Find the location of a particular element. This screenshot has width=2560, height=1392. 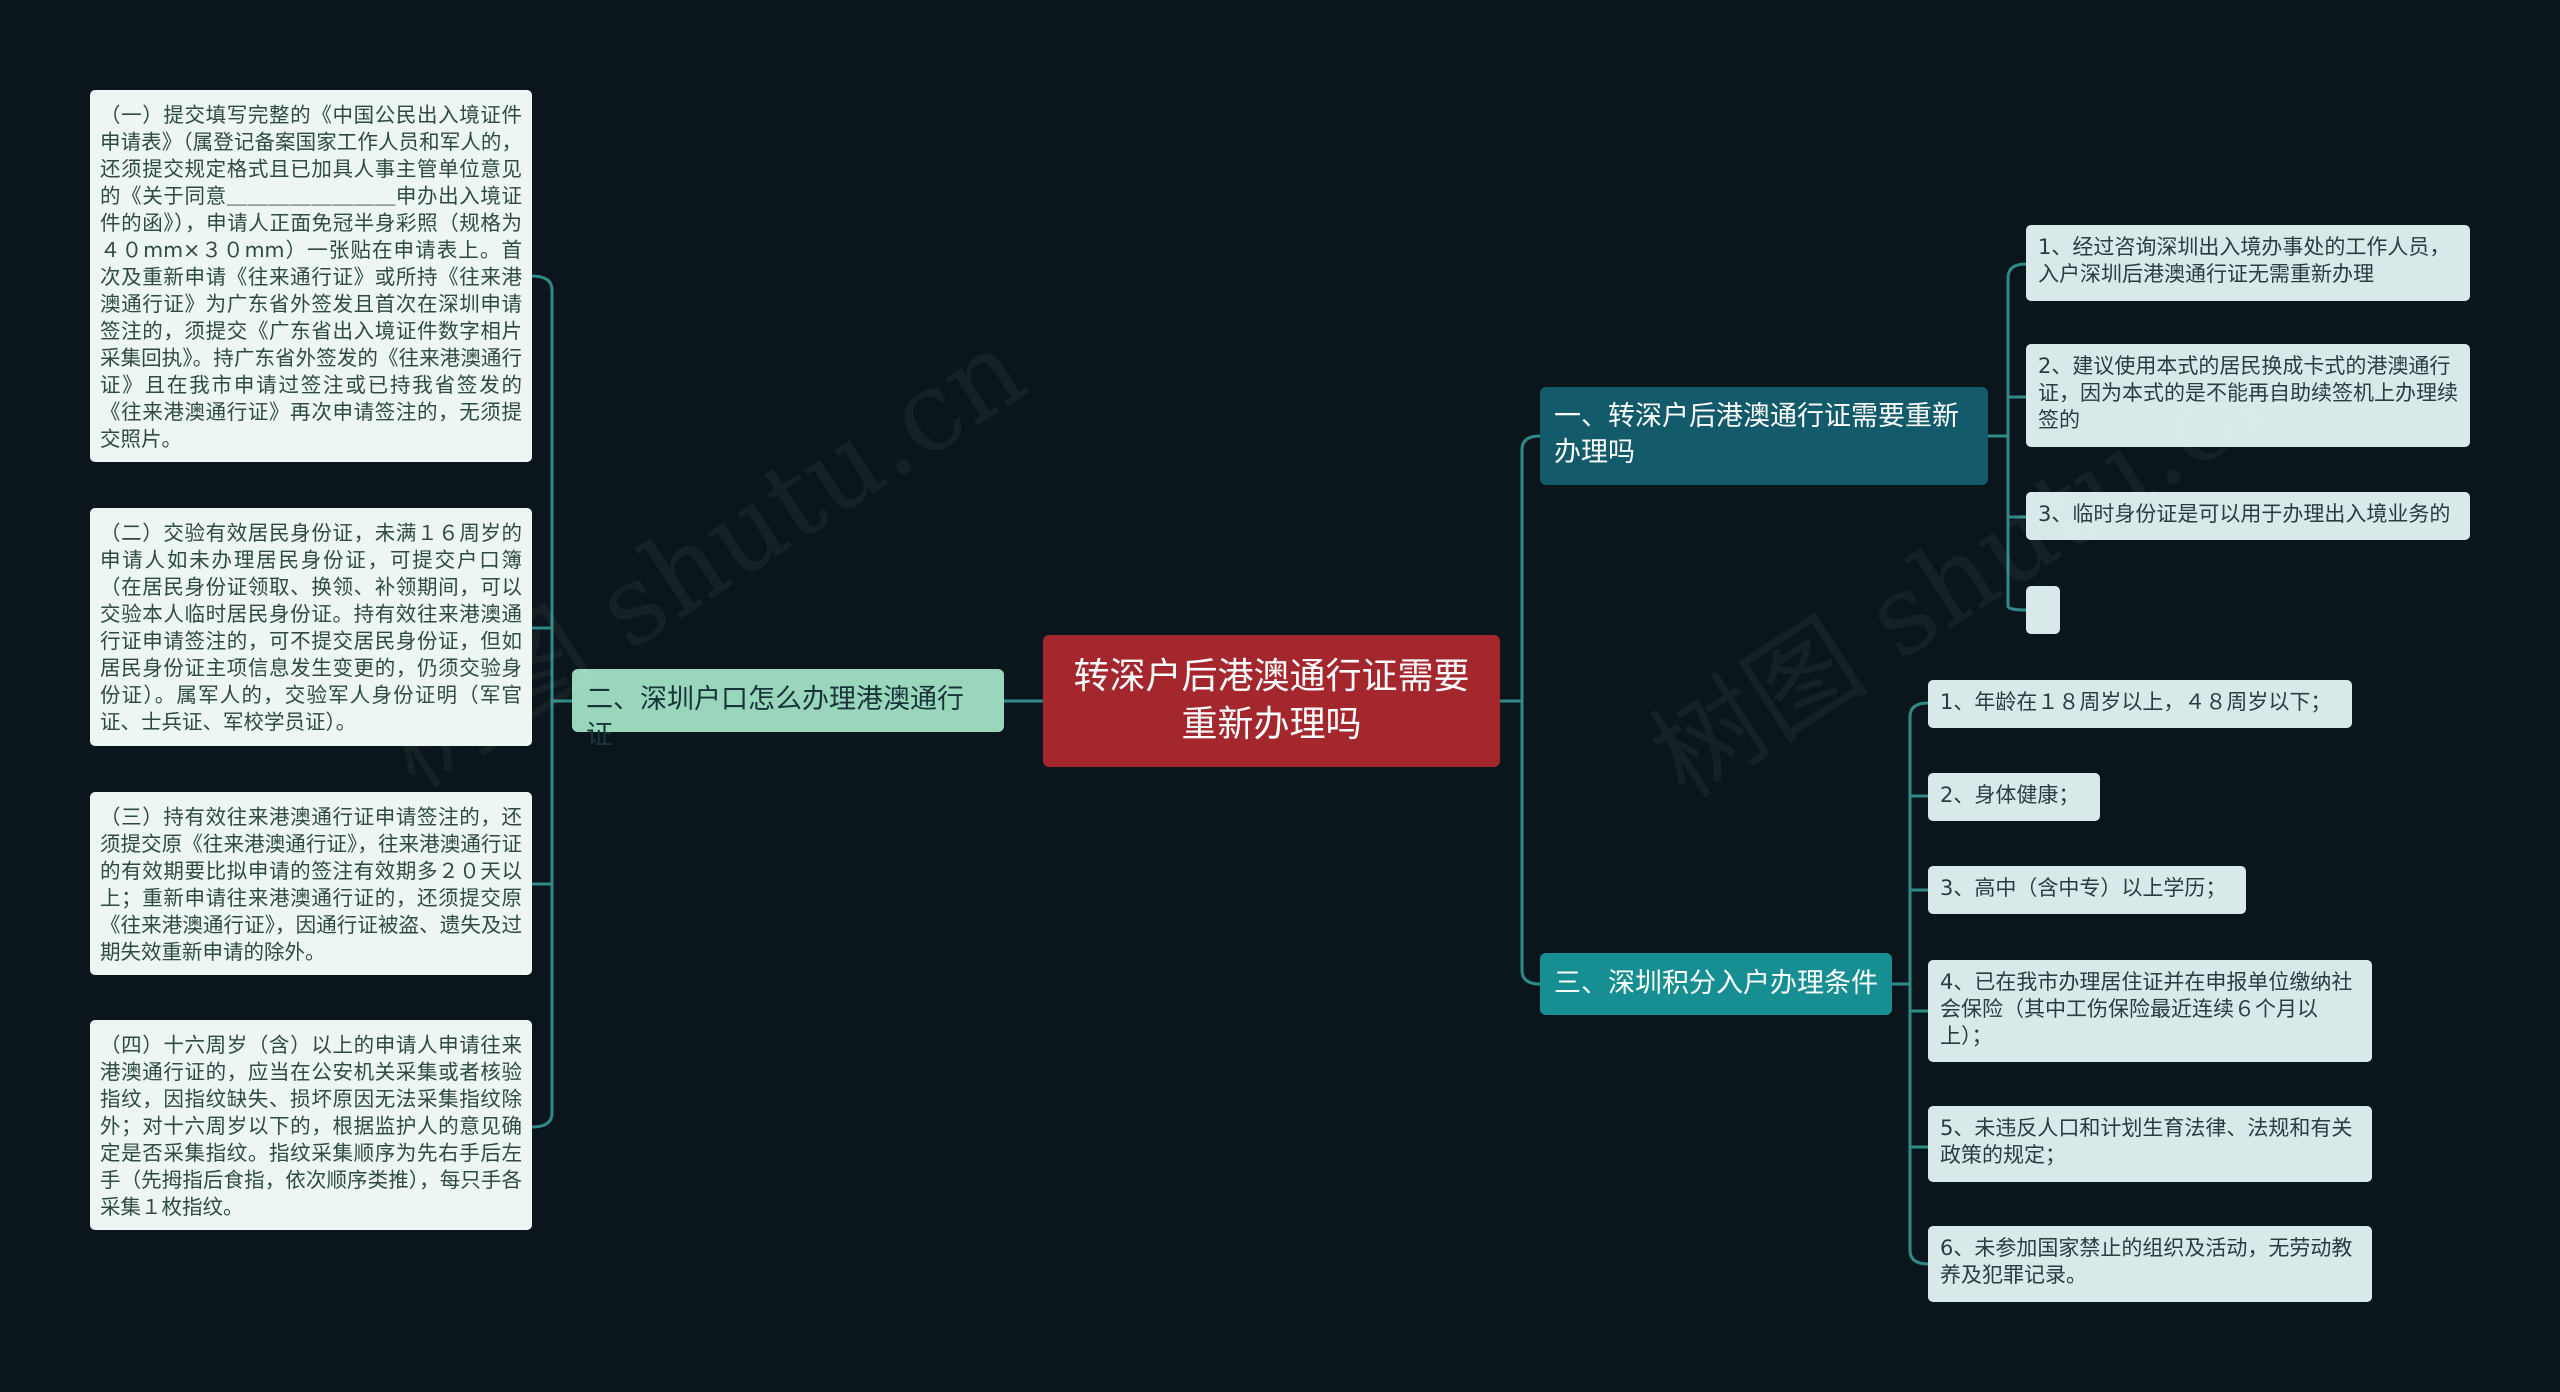

branch-1-item-4-empty is located at coordinates (2043, 610).